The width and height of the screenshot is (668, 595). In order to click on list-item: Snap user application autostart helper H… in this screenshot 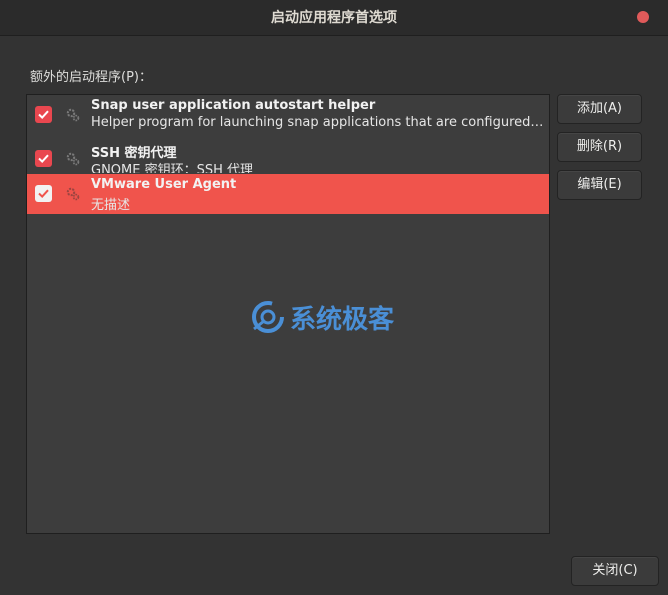, I will do `click(288, 115)`.